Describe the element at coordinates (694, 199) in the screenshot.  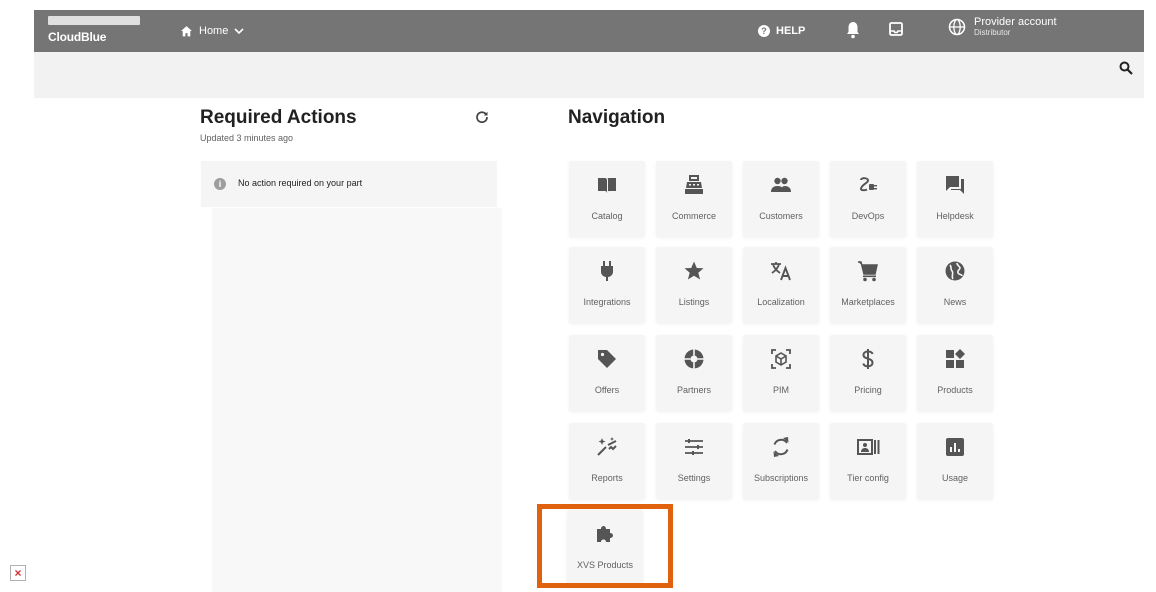
I see `nav-tile-commerce: Commerce` at that location.